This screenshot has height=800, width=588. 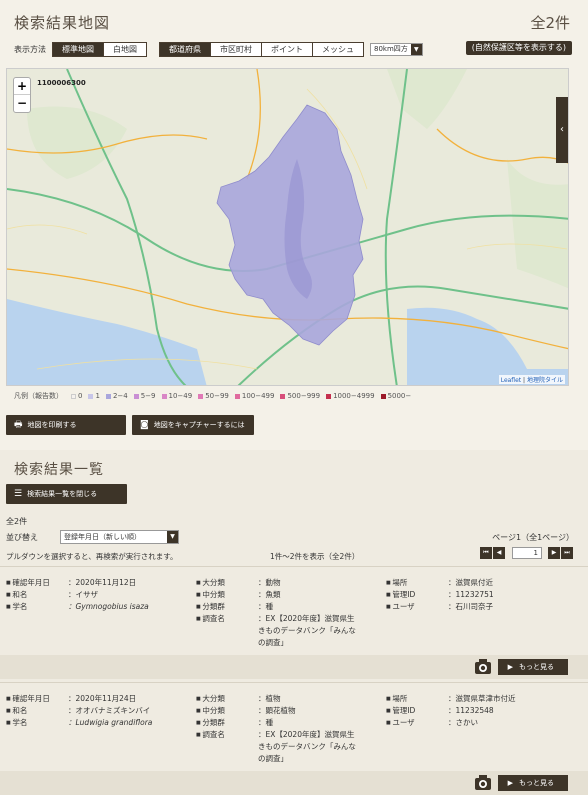 What do you see at coordinates (59, 470) in the screenshot?
I see `results-list-title: 検索結果一覧` at bounding box center [59, 470].